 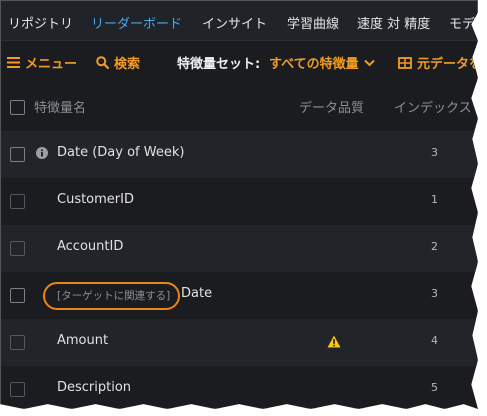 What do you see at coordinates (113, 295) in the screenshot?
I see `target-leakage-badge: [ターゲットに関連する]` at bounding box center [113, 295].